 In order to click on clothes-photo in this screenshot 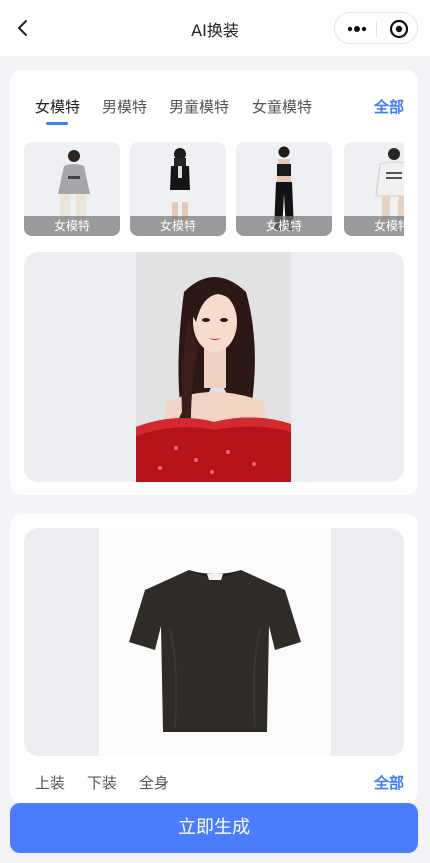, I will do `click(215, 642)`.